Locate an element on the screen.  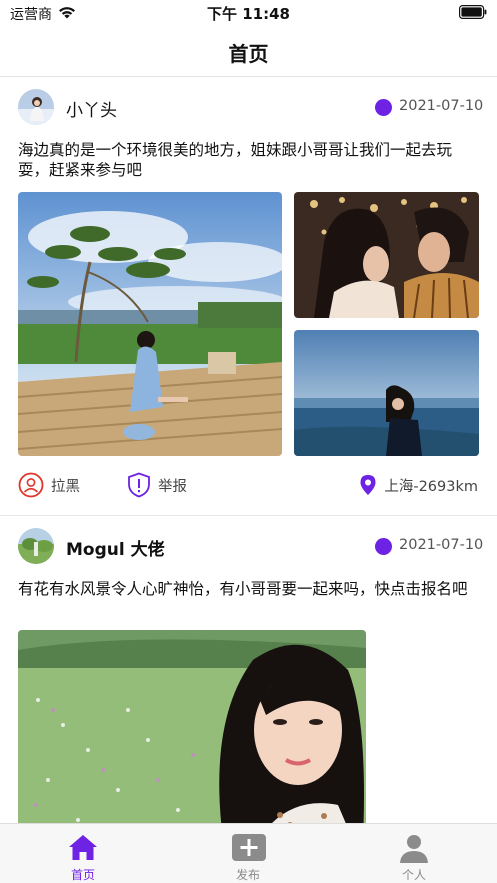
post-photo-couple-lights is located at coordinates (386, 255).